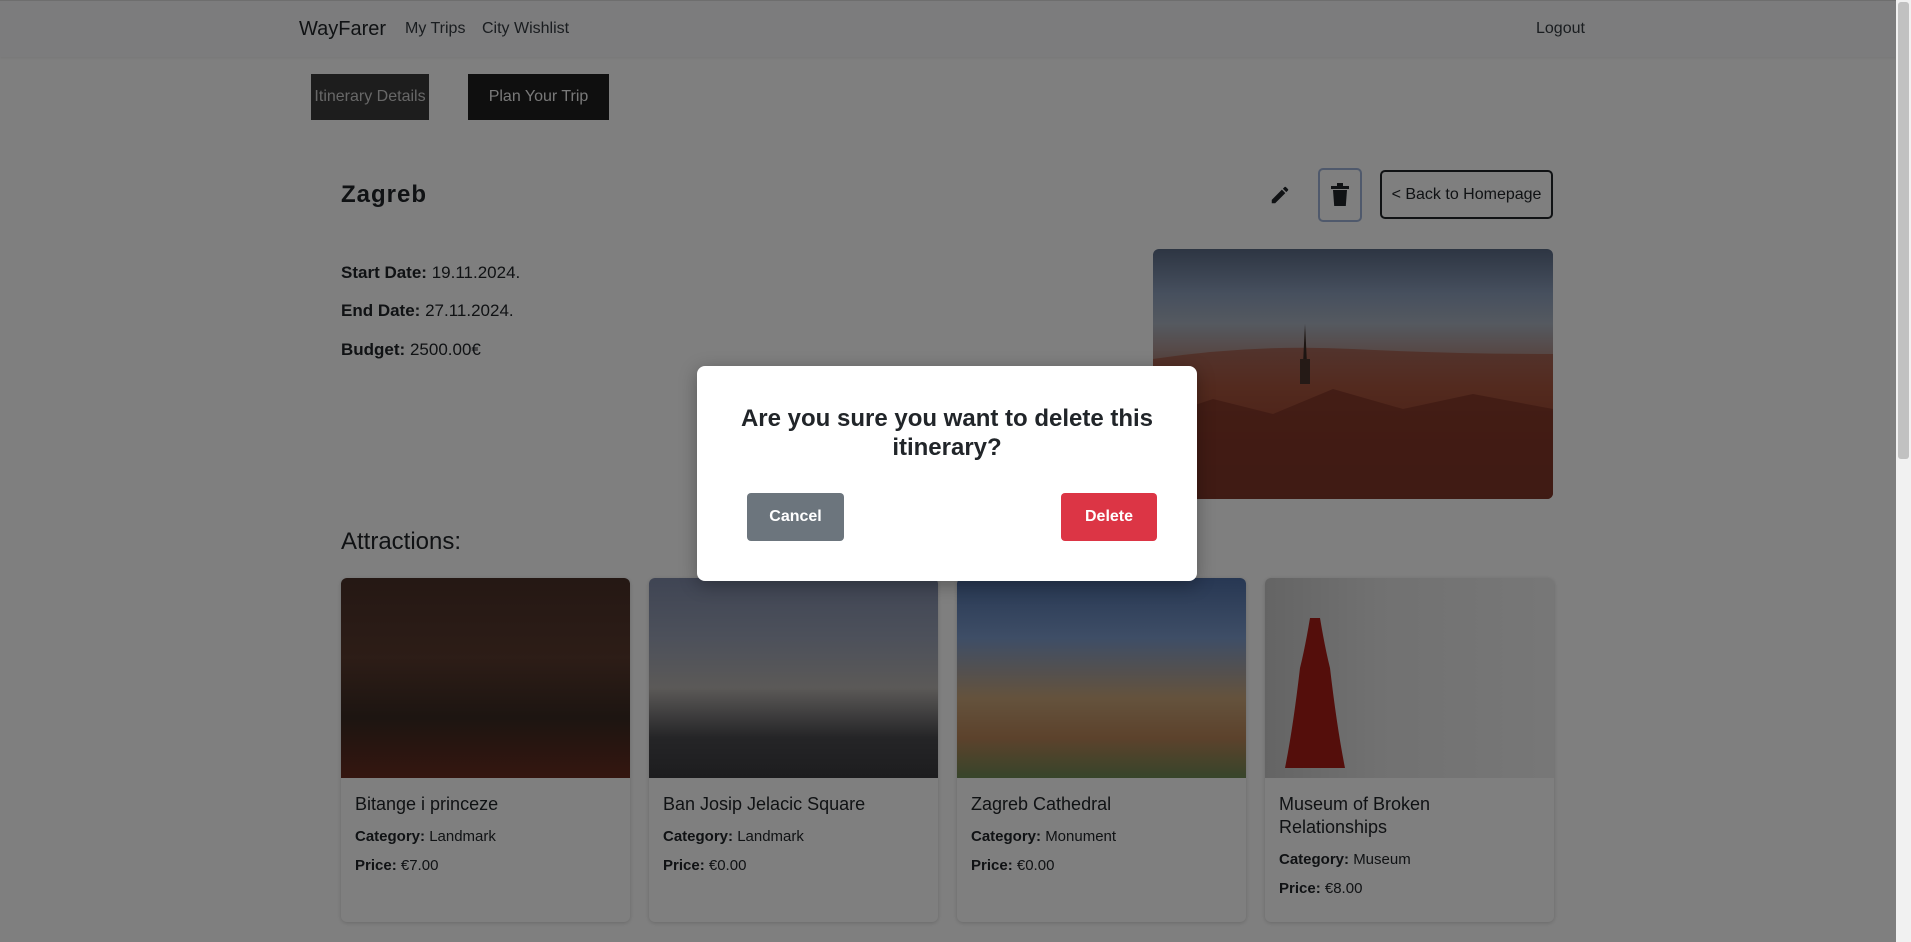 The image size is (1911, 942). Describe the element at coordinates (1903, 471) in the screenshot. I see `scrollbar` at that location.